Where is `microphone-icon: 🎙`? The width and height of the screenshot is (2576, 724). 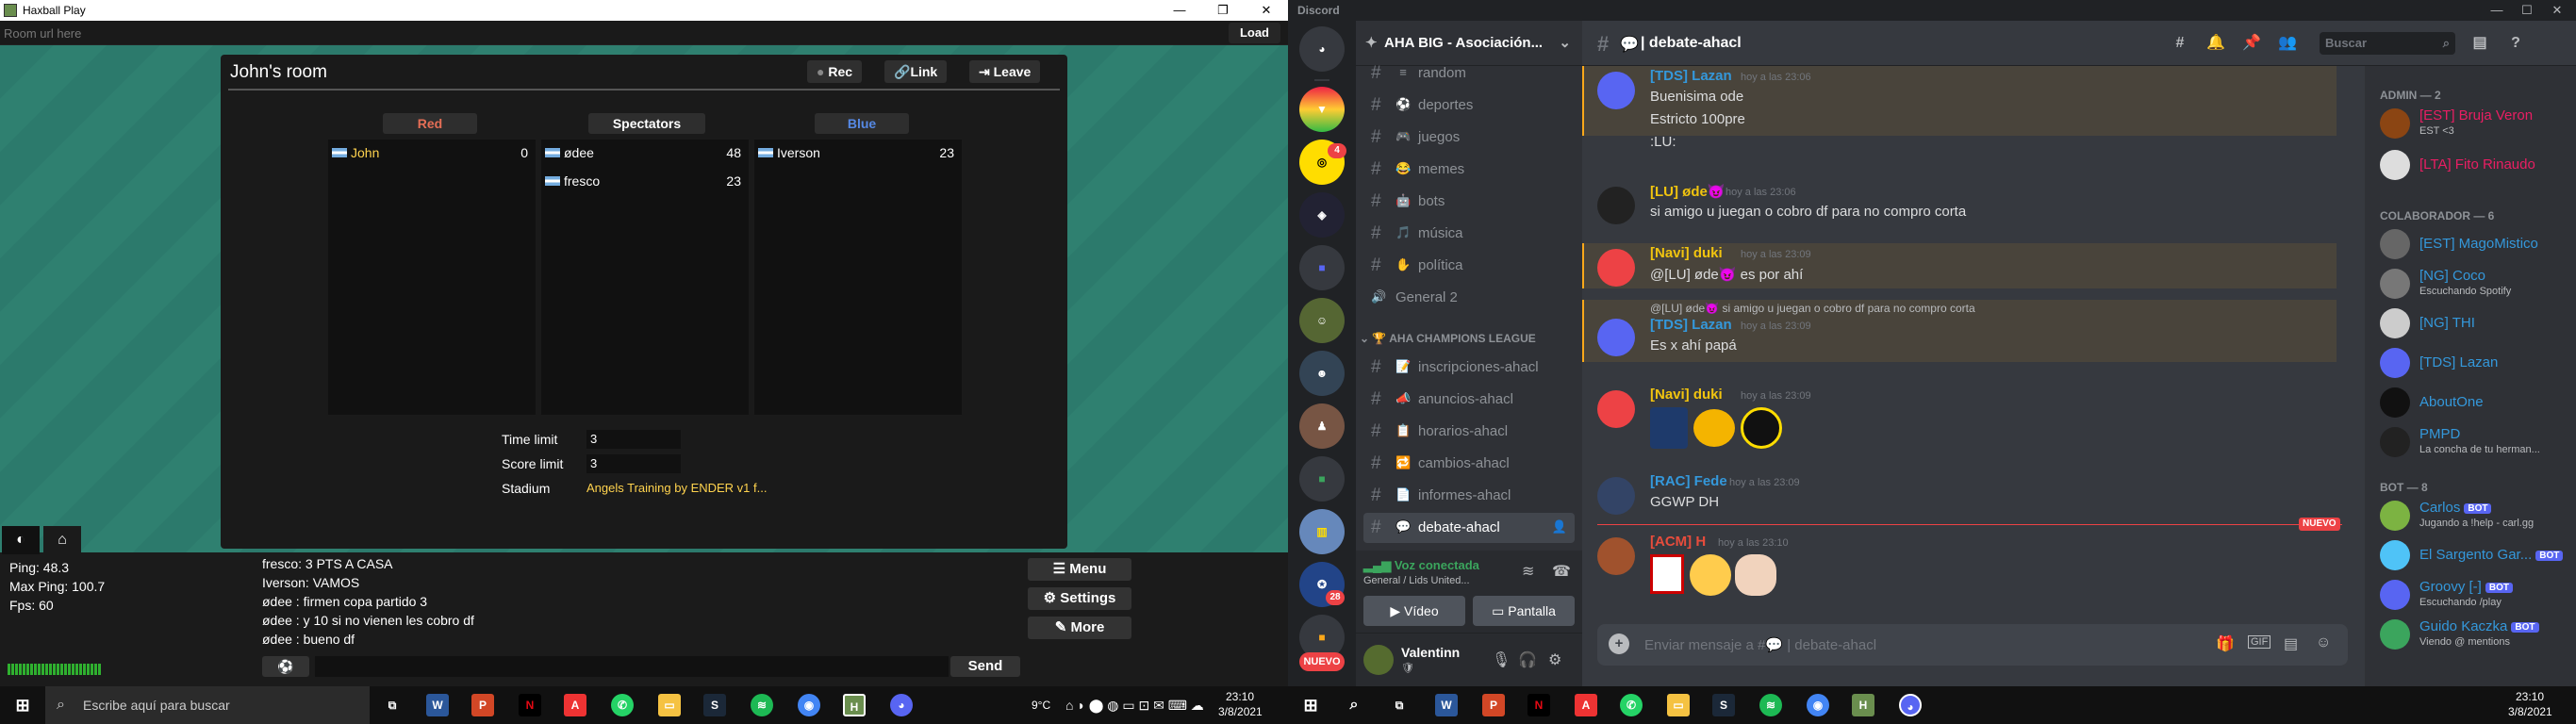 microphone-icon: 🎙 is located at coordinates (1501, 659).